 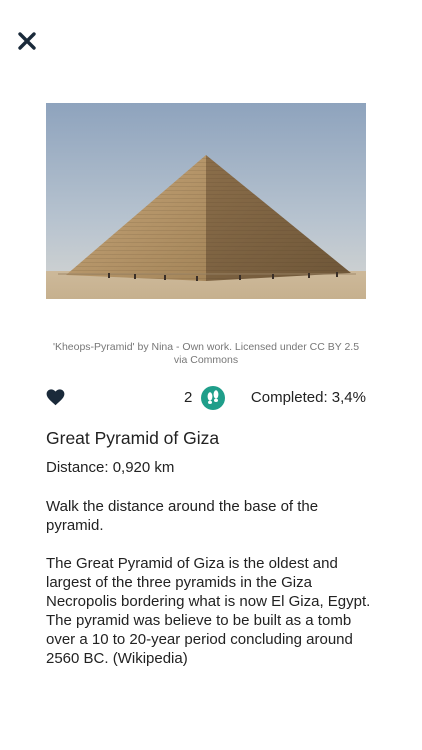 What do you see at coordinates (308, 397) in the screenshot?
I see `completion-status: Completed: 3,4%` at bounding box center [308, 397].